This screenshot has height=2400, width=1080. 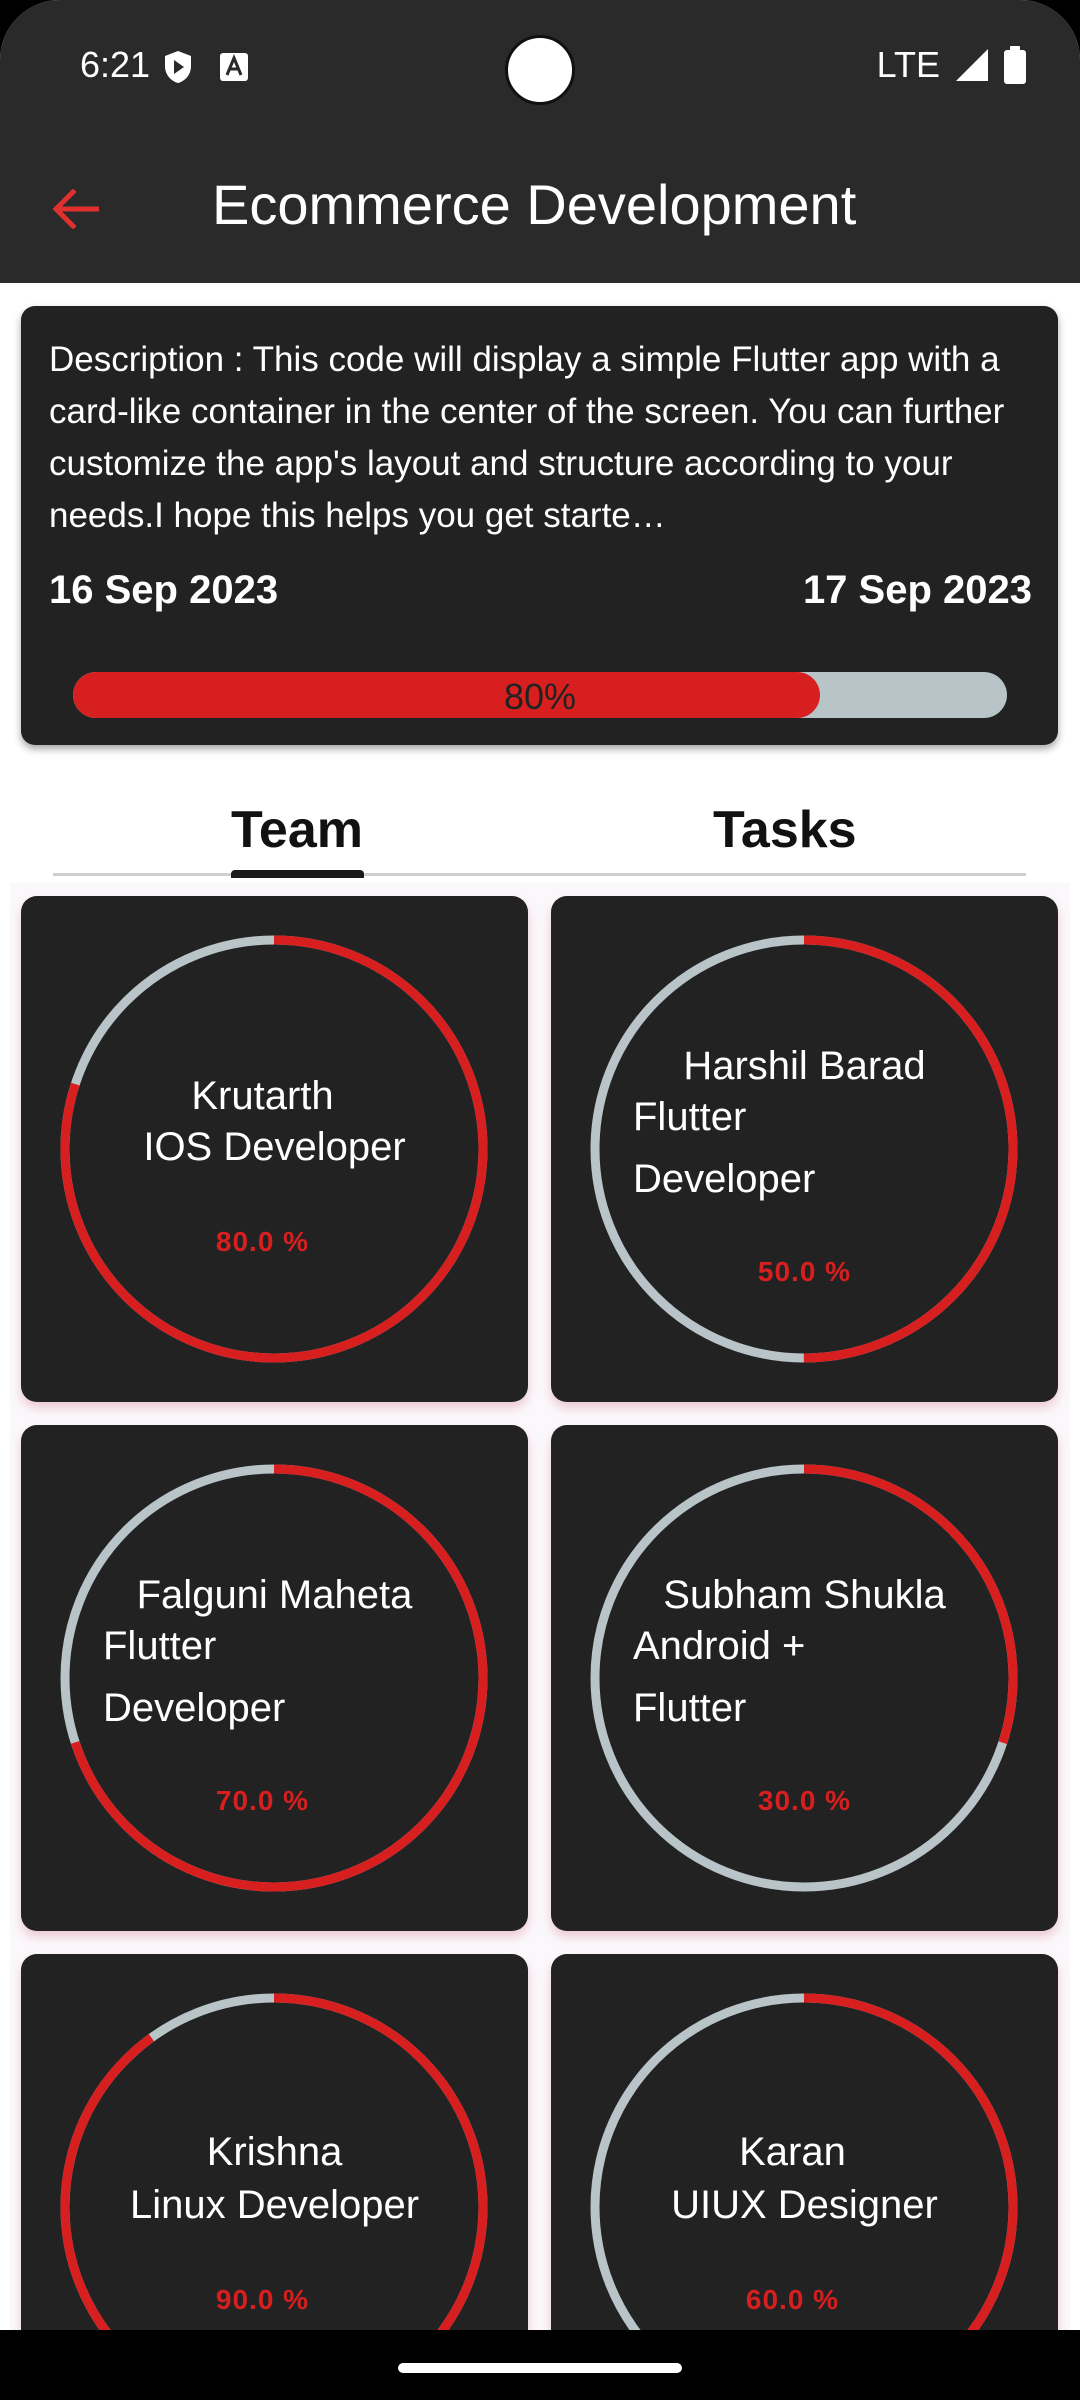 I want to click on member-percent: 80.0 %, so click(x=262, y=1241).